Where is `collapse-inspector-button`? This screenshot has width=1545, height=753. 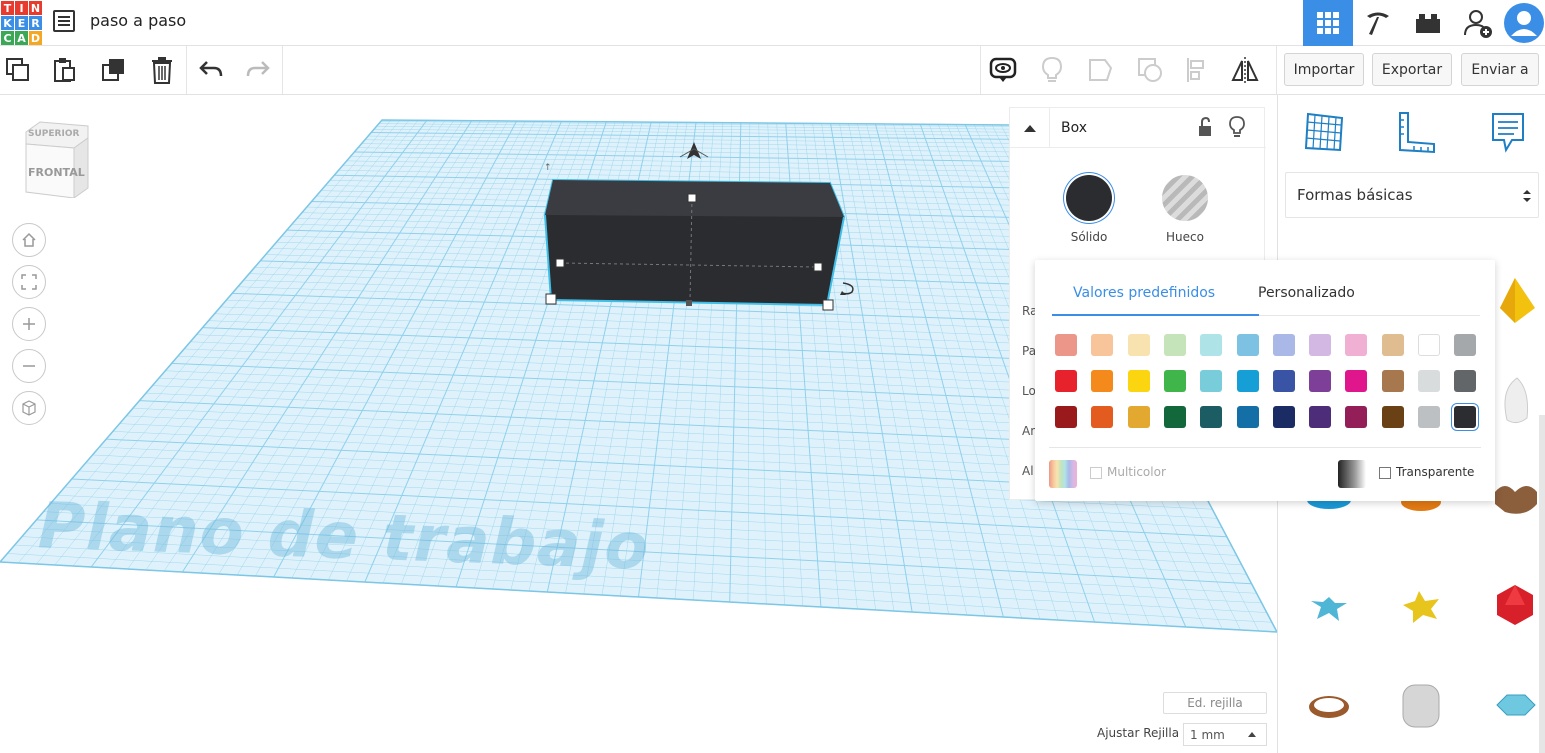 collapse-inspector-button is located at coordinates (1030, 128).